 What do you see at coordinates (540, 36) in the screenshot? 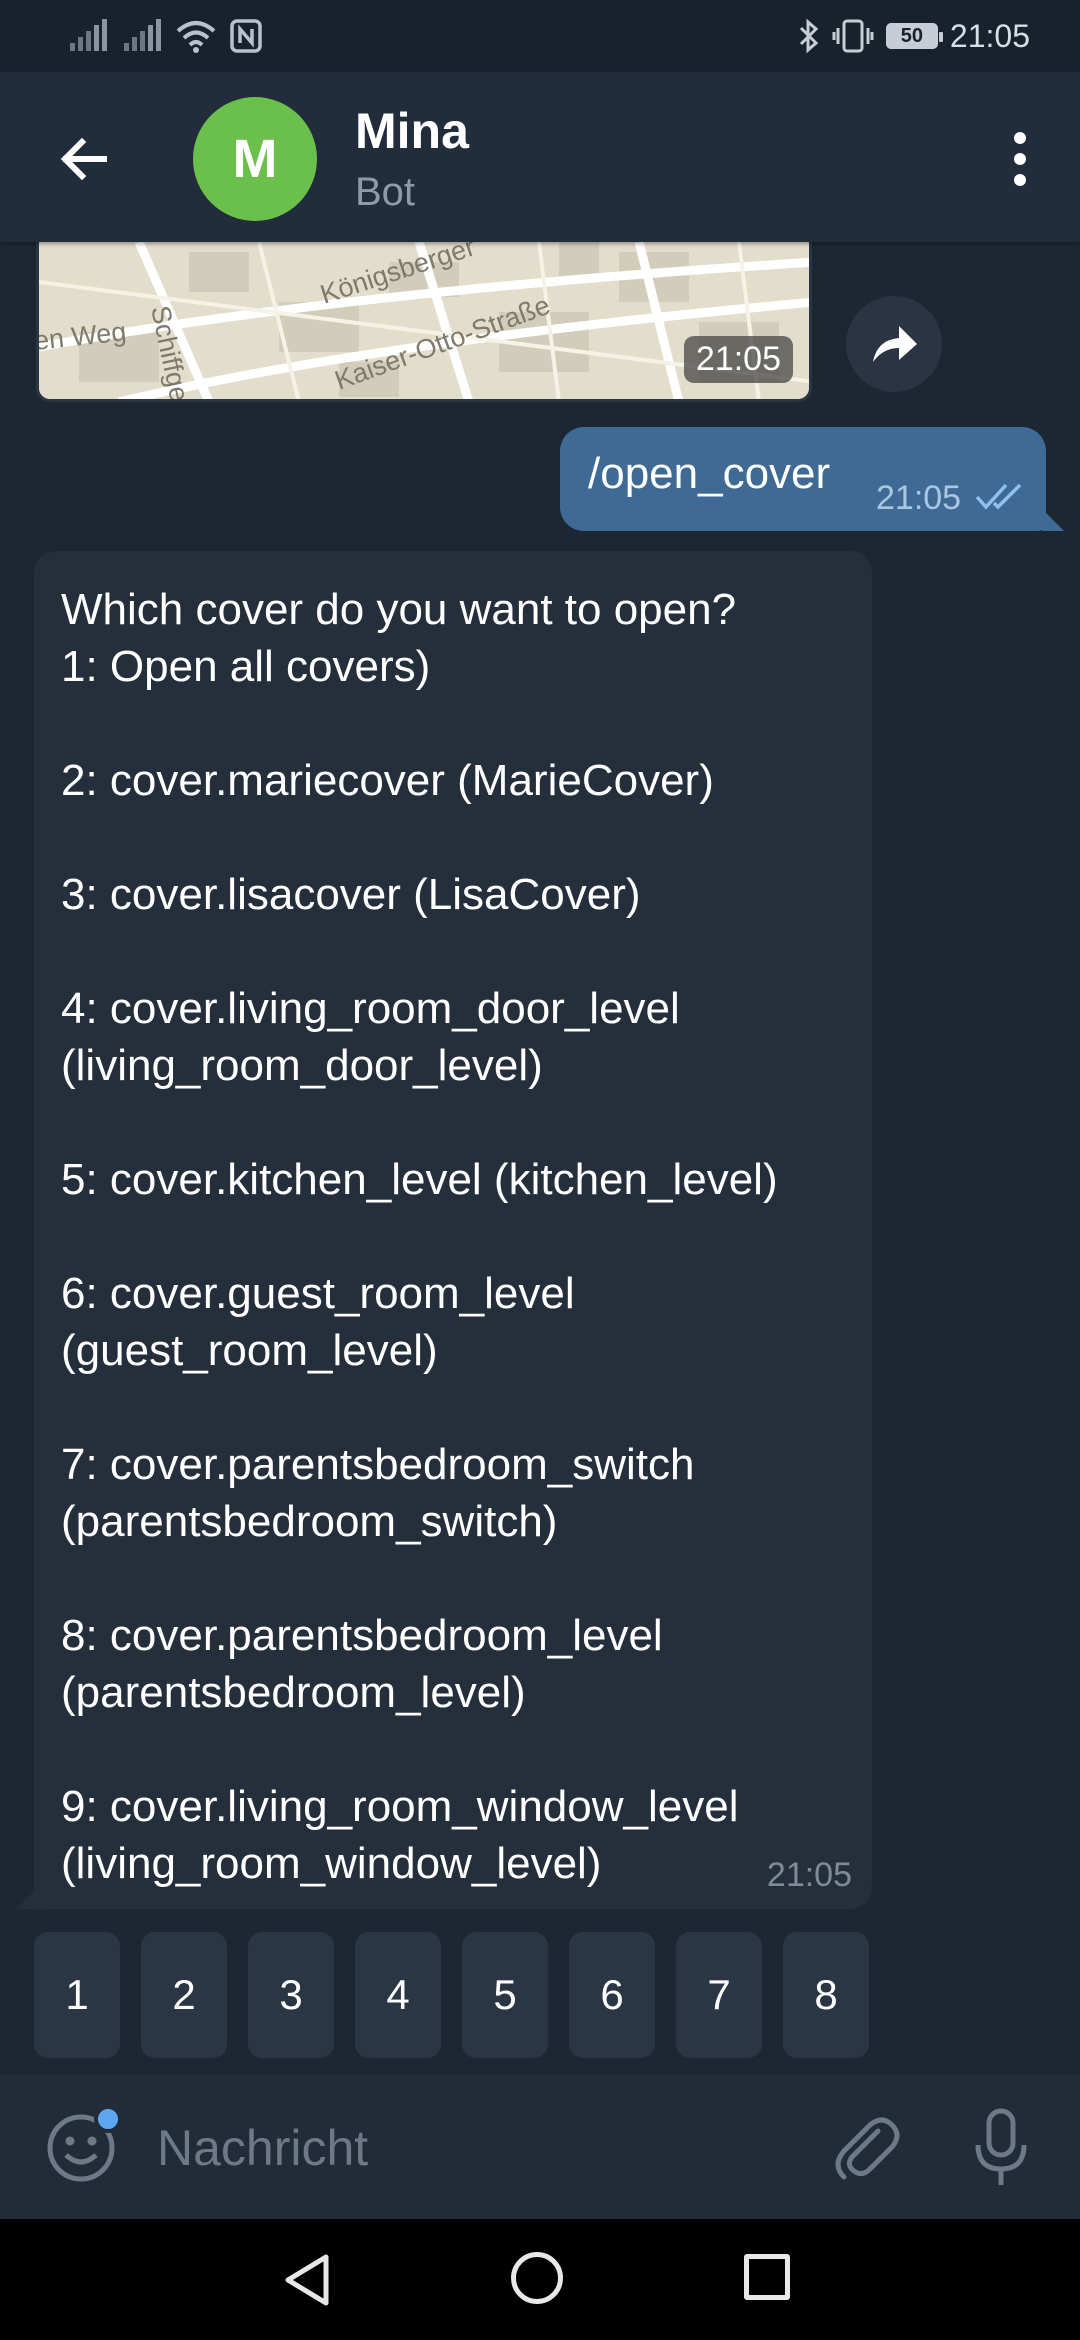
I see `status-bar: 50 21:05` at bounding box center [540, 36].